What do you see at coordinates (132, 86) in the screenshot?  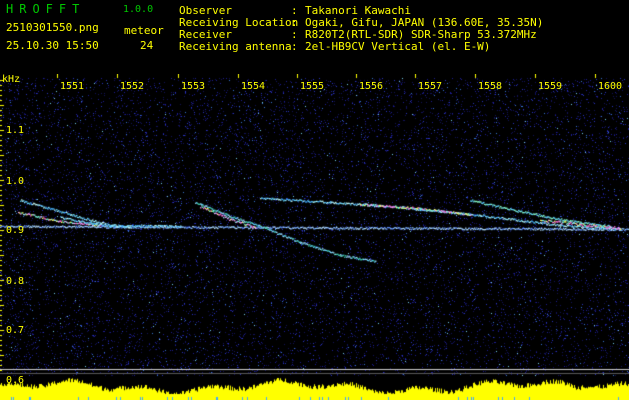 I see `x-tick-label: 1552` at bounding box center [132, 86].